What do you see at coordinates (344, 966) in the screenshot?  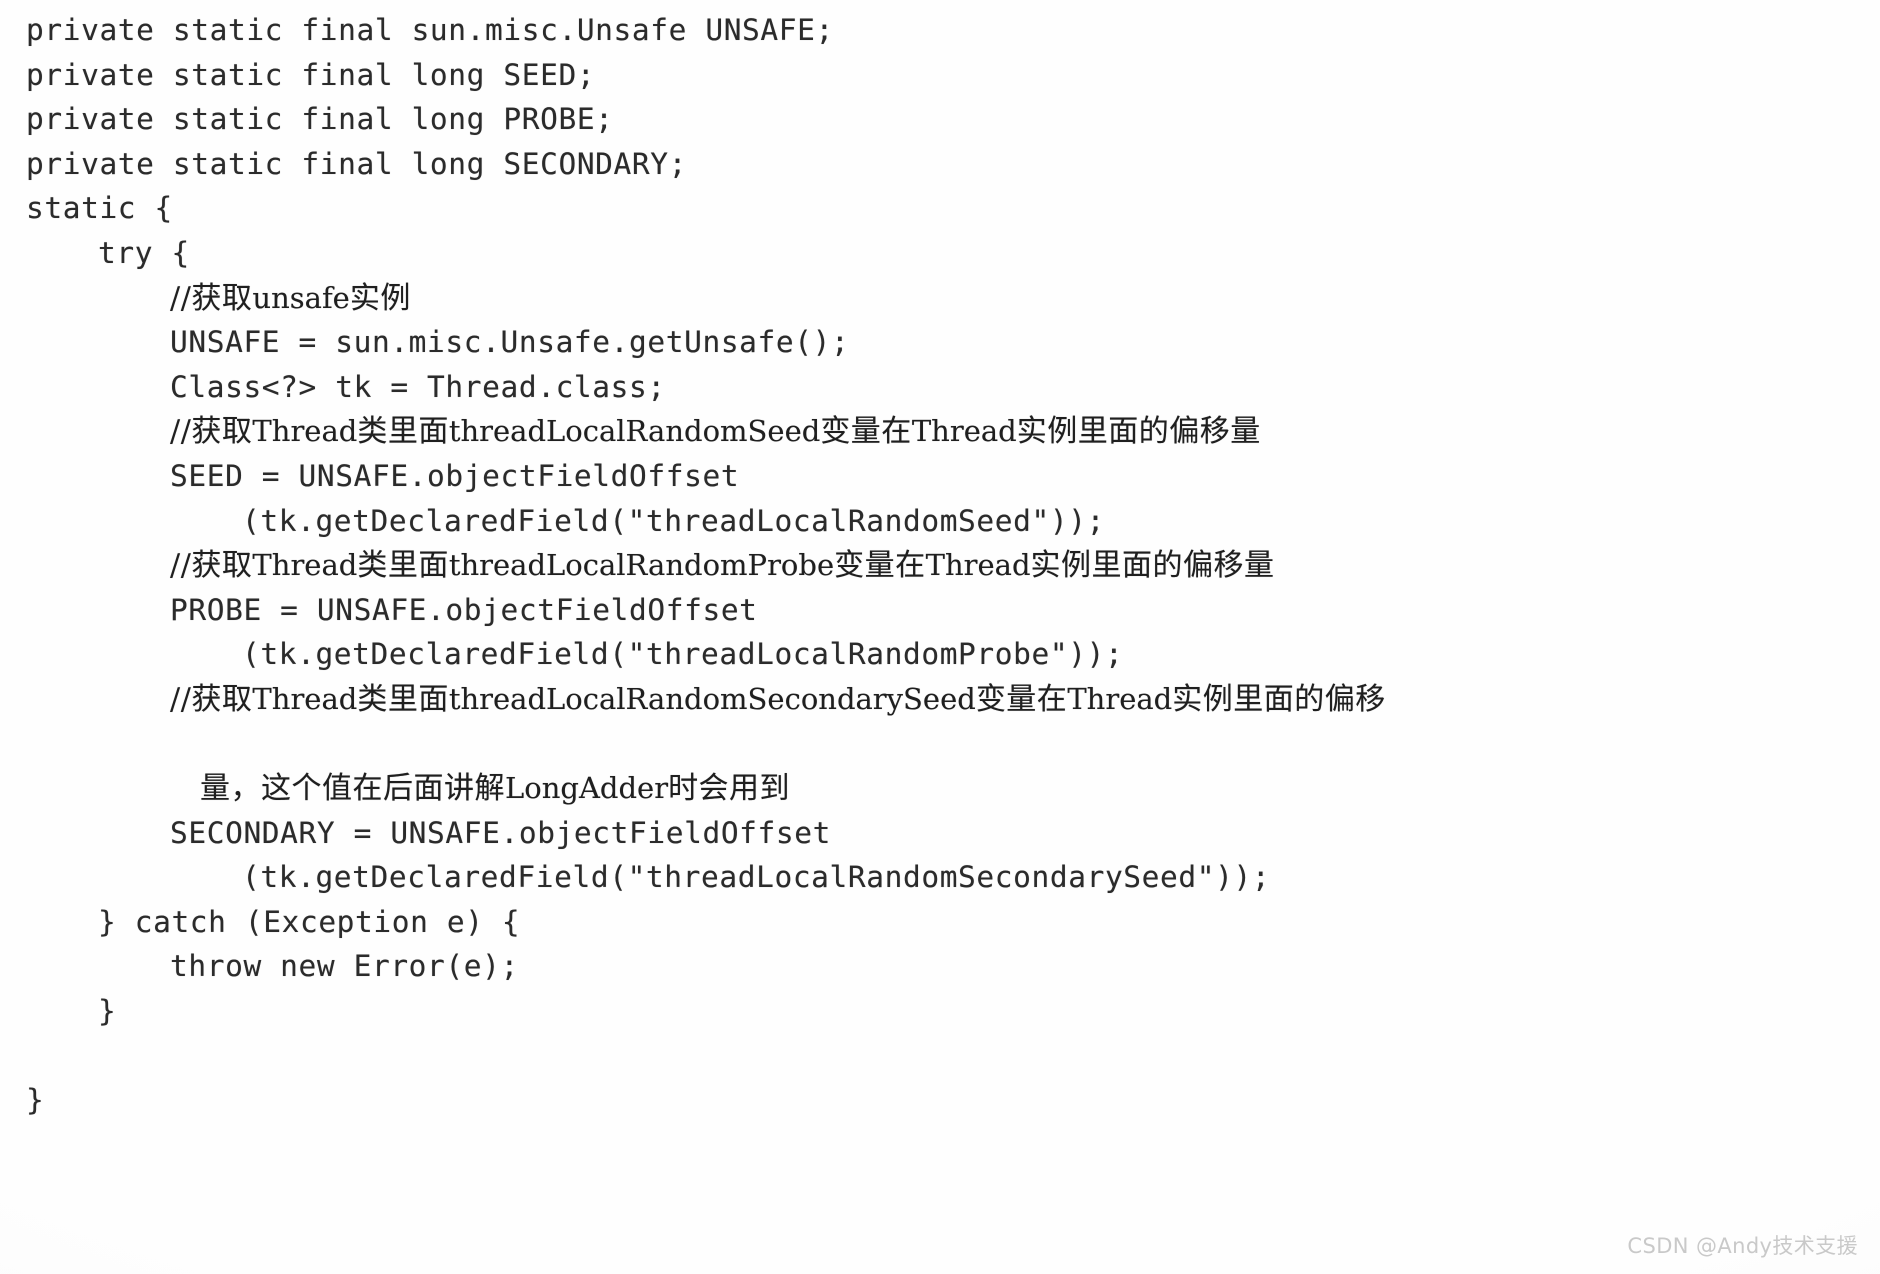 I see `code-text: throw new Error(e);` at bounding box center [344, 966].